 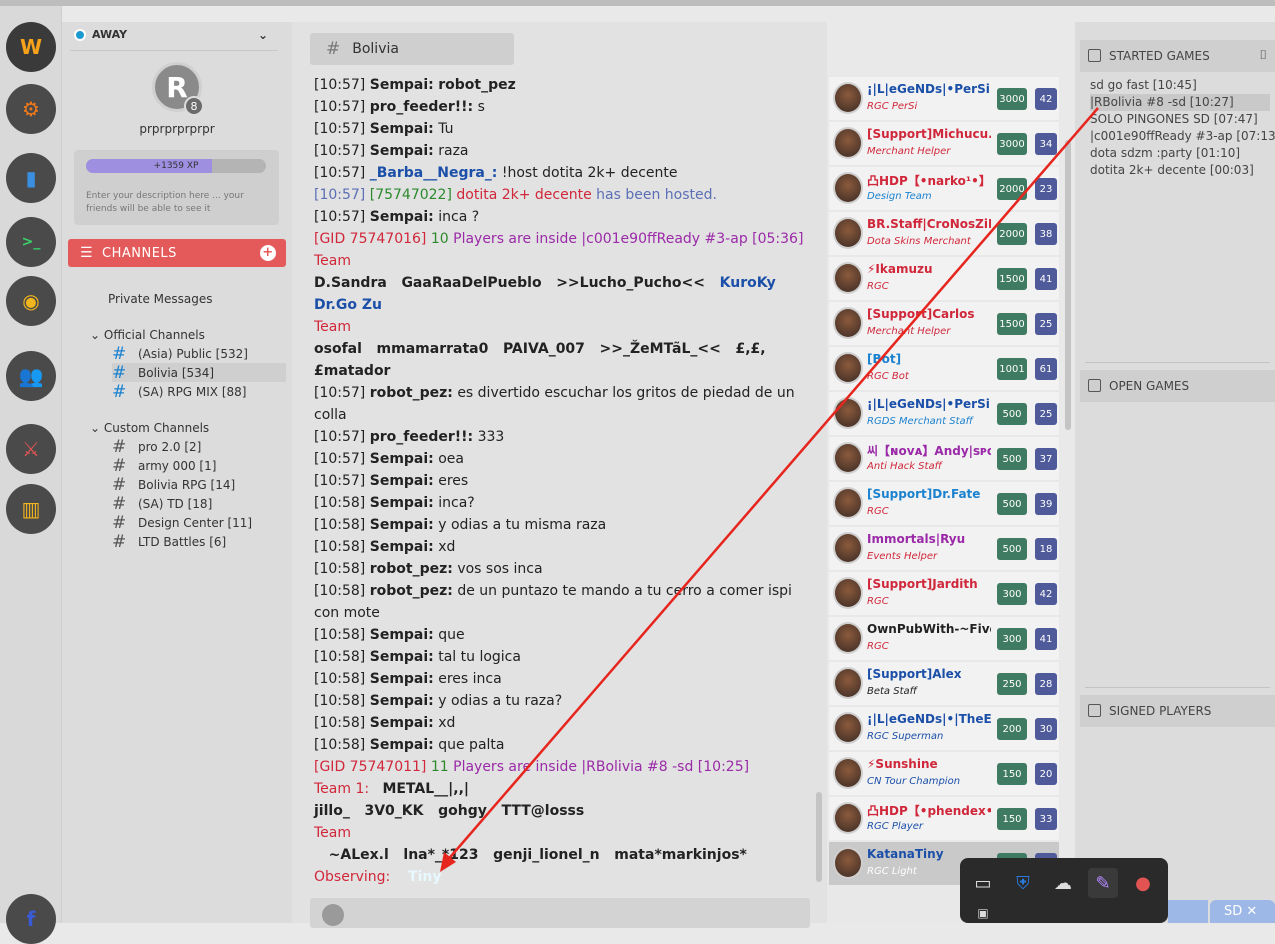 I want to click on user-row: Immortals|Ryu Events Helper 500 18, so click(x=944, y=548).